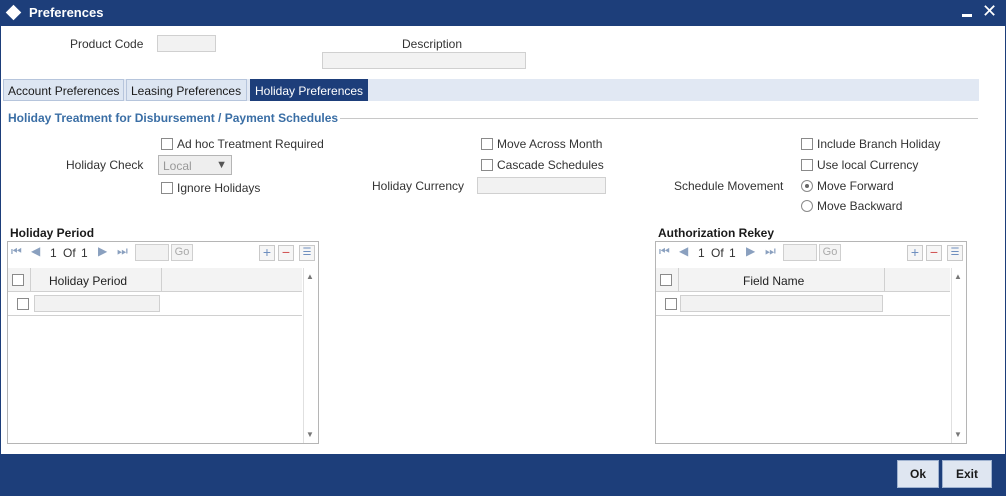 This screenshot has width=1006, height=496. What do you see at coordinates (773, 281) in the screenshot?
I see `field-name-column-header: Field Name` at bounding box center [773, 281].